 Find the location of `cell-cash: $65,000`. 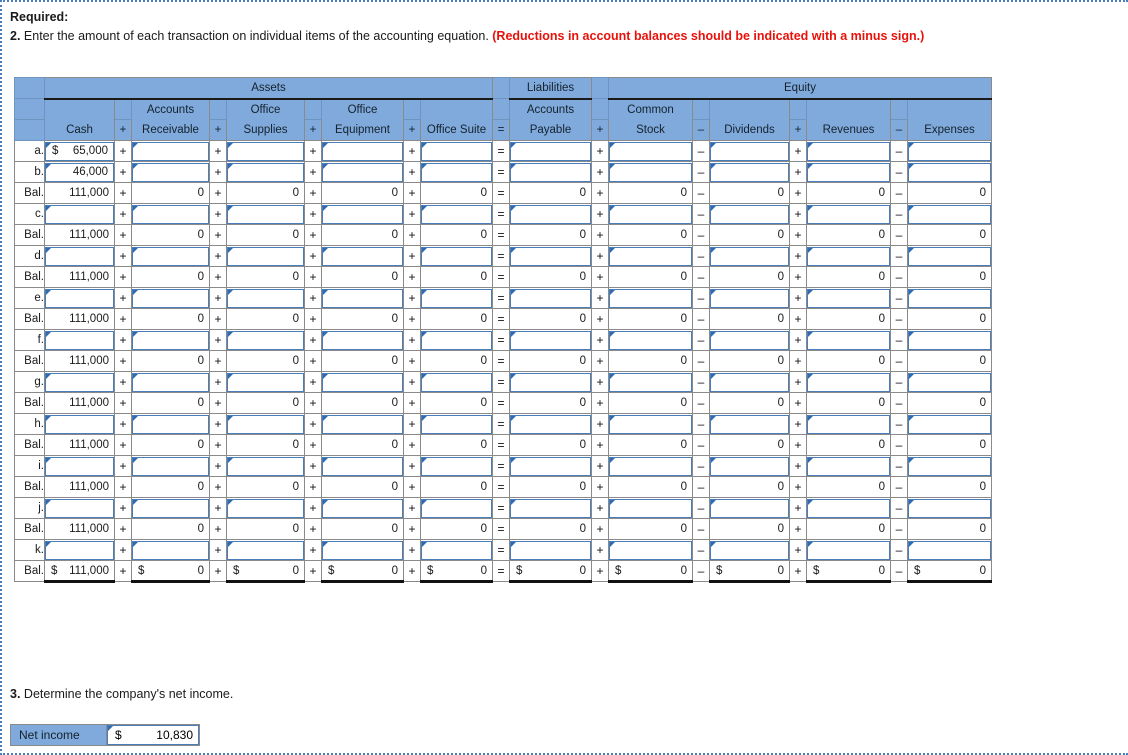

cell-cash: $65,000 is located at coordinates (79, 151).